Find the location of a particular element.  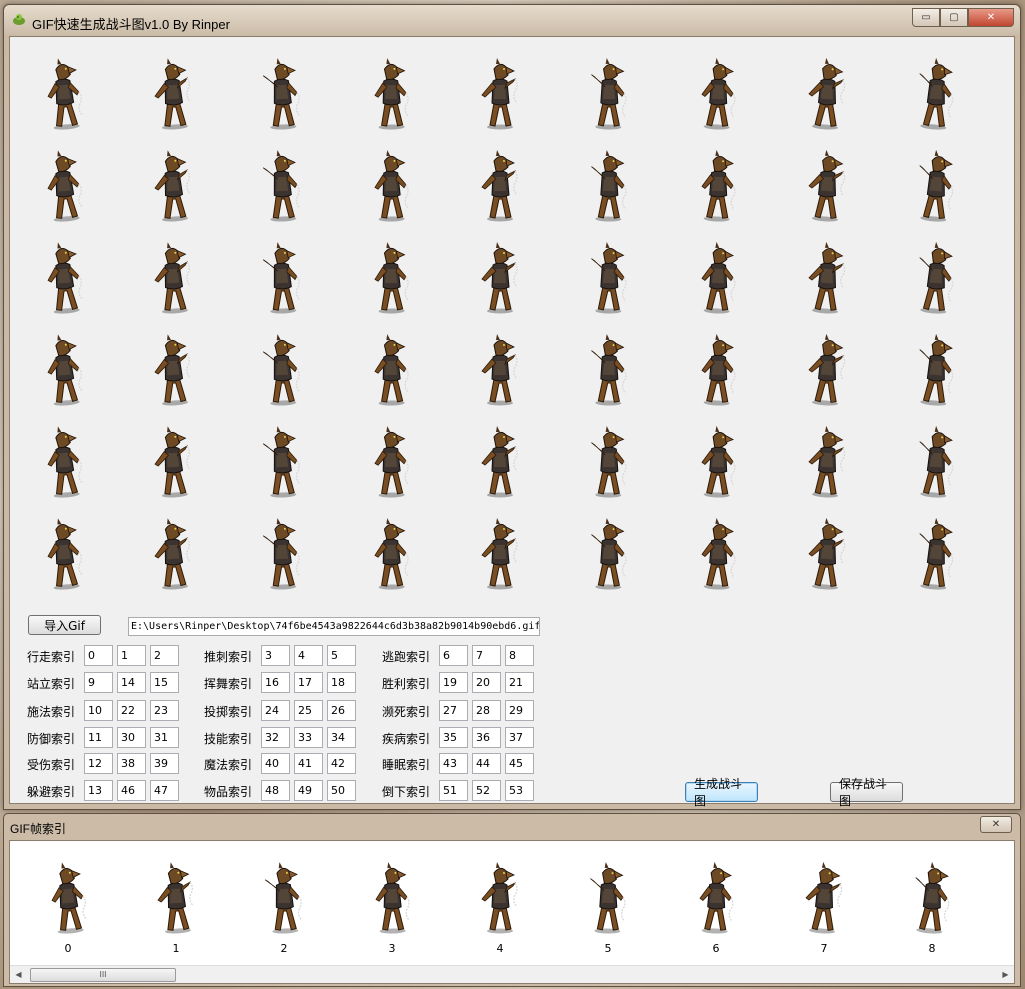

index-label: 站立索引 is located at coordinates (51, 684).